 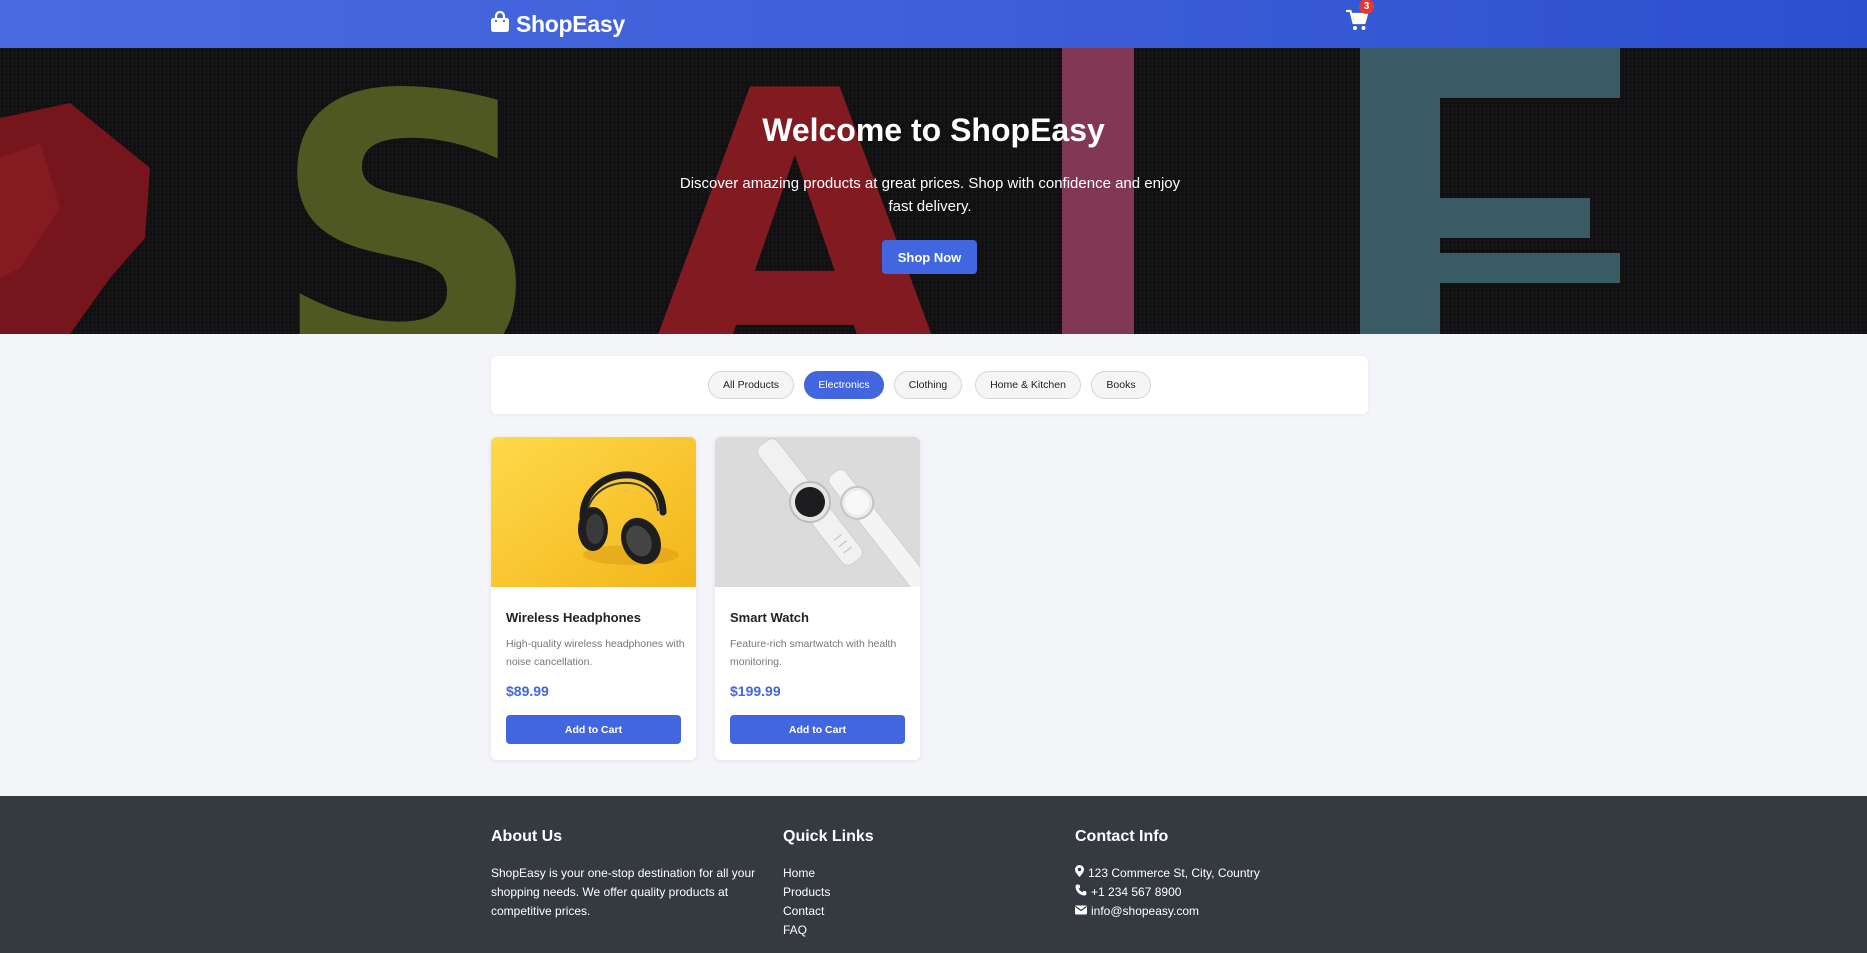 I want to click on filter-books: Books, so click(x=1121, y=385).